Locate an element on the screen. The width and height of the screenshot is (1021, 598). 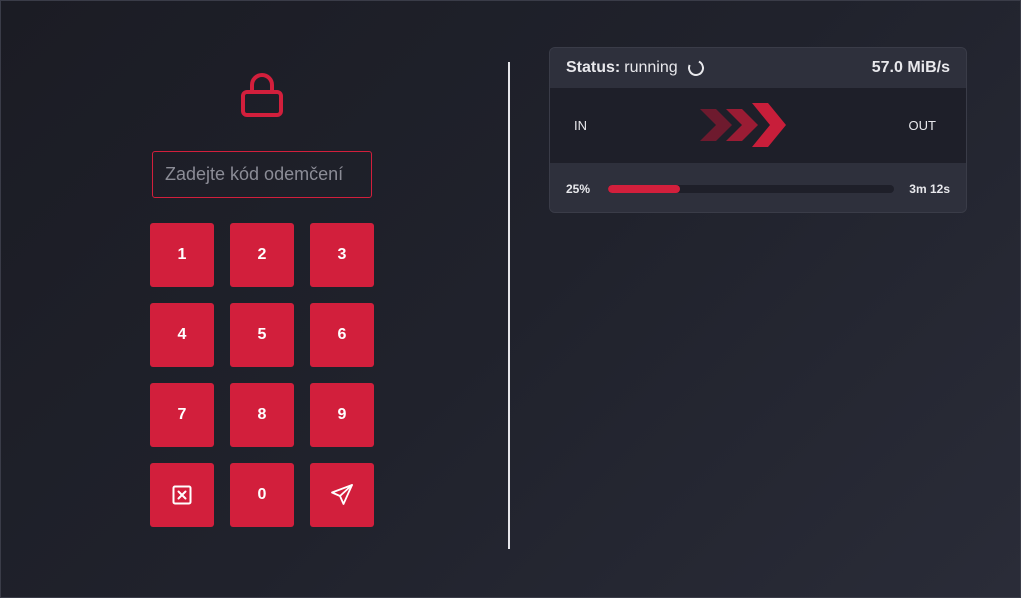
divider is located at coordinates (509, 305).